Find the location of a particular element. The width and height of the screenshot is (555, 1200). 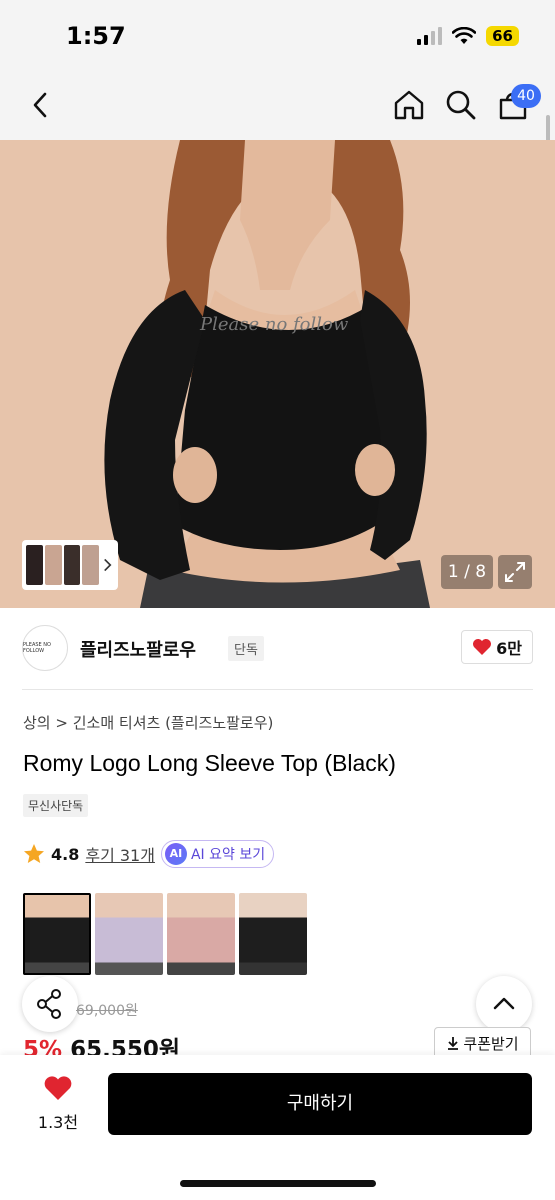

review-count-link: 후기 31개 is located at coordinates (120, 854).